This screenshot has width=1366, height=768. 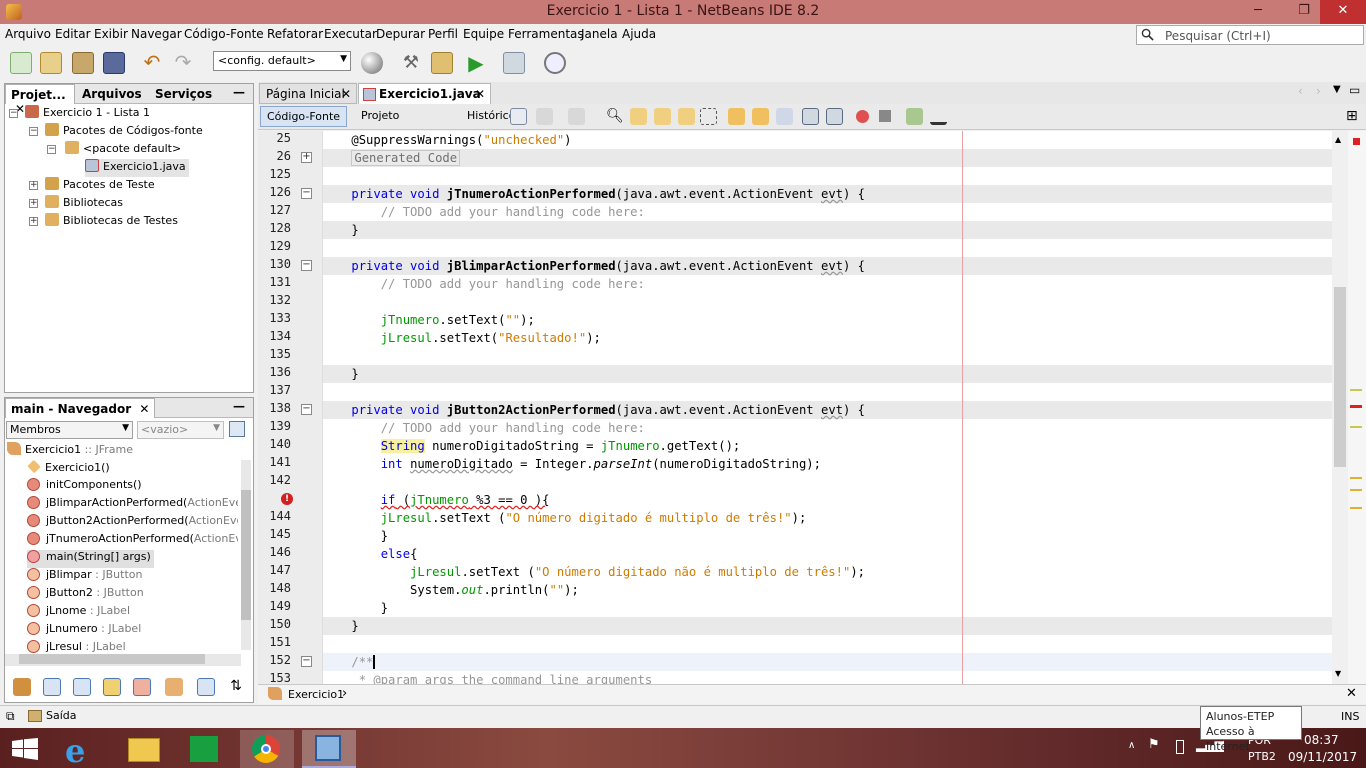 I want to click on globe-icon, so click(x=372, y=63).